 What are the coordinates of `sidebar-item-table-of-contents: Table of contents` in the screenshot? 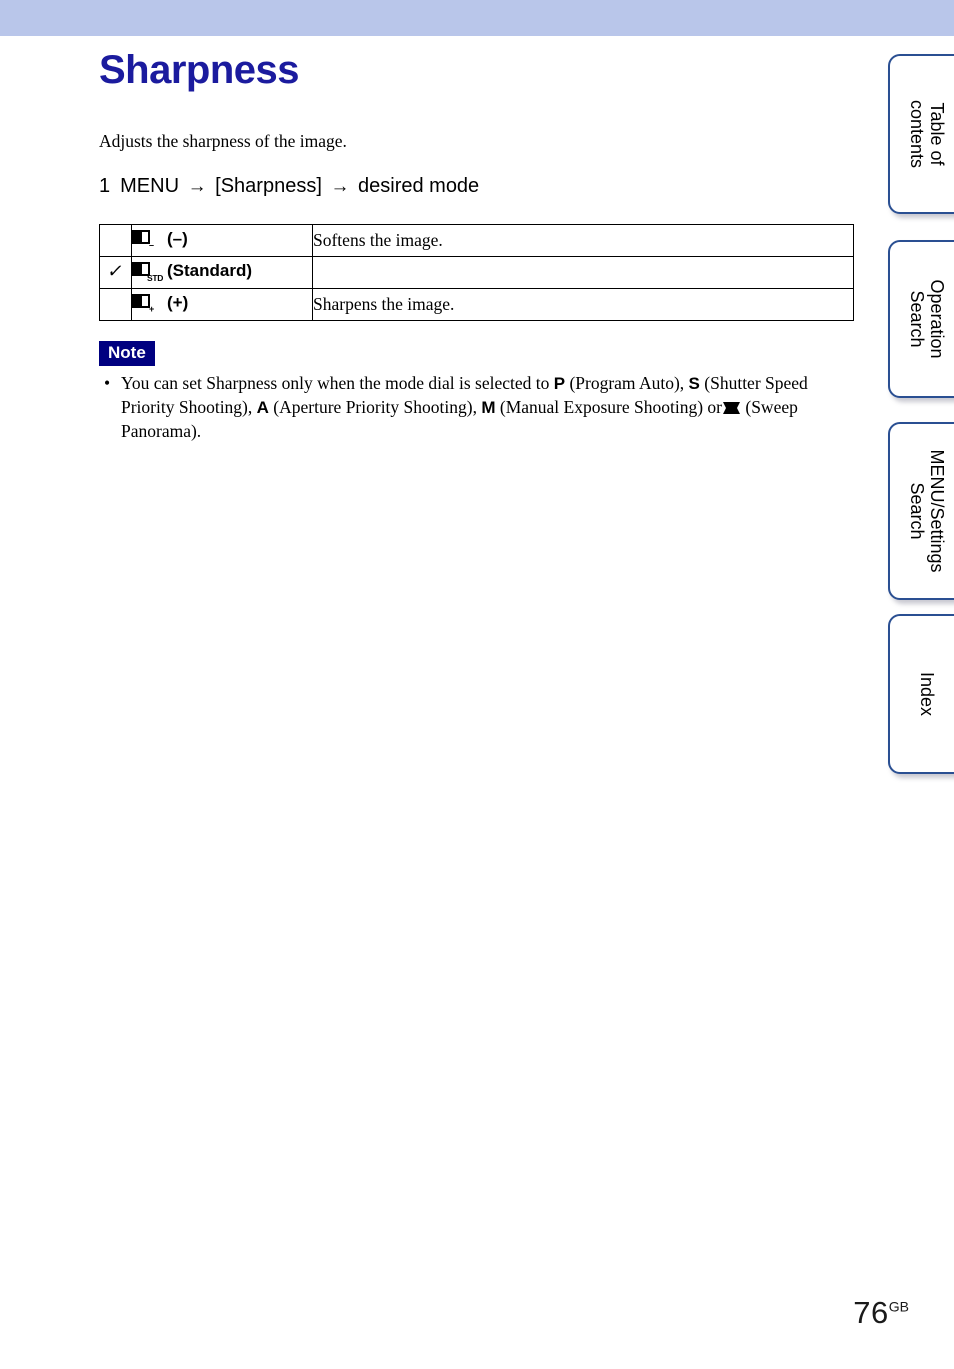 It's located at (921, 134).